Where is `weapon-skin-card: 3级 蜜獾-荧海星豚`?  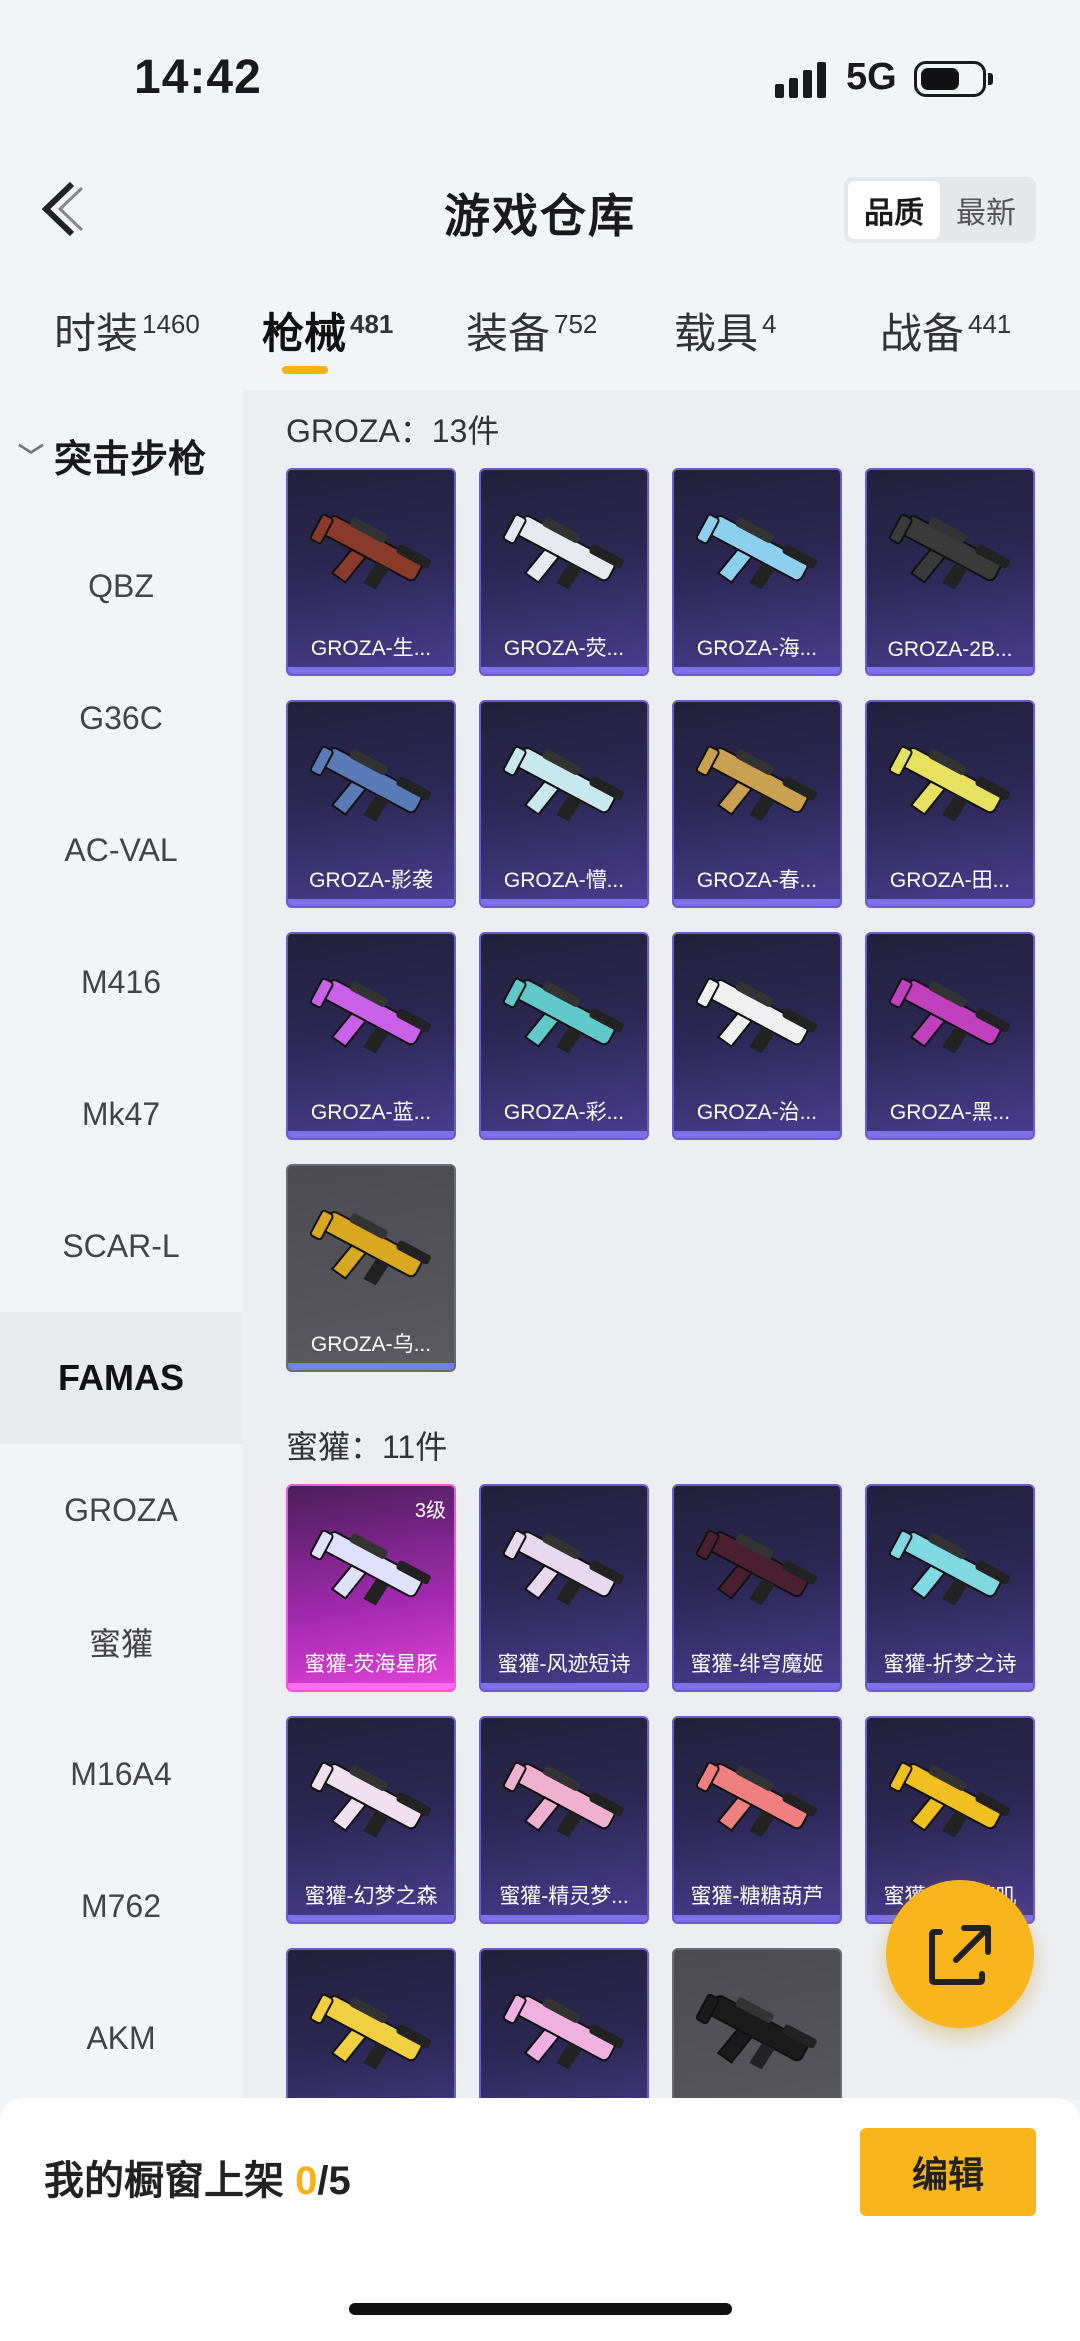 weapon-skin-card: 3级 蜜獾-荧海星豚 is located at coordinates (371, 1588).